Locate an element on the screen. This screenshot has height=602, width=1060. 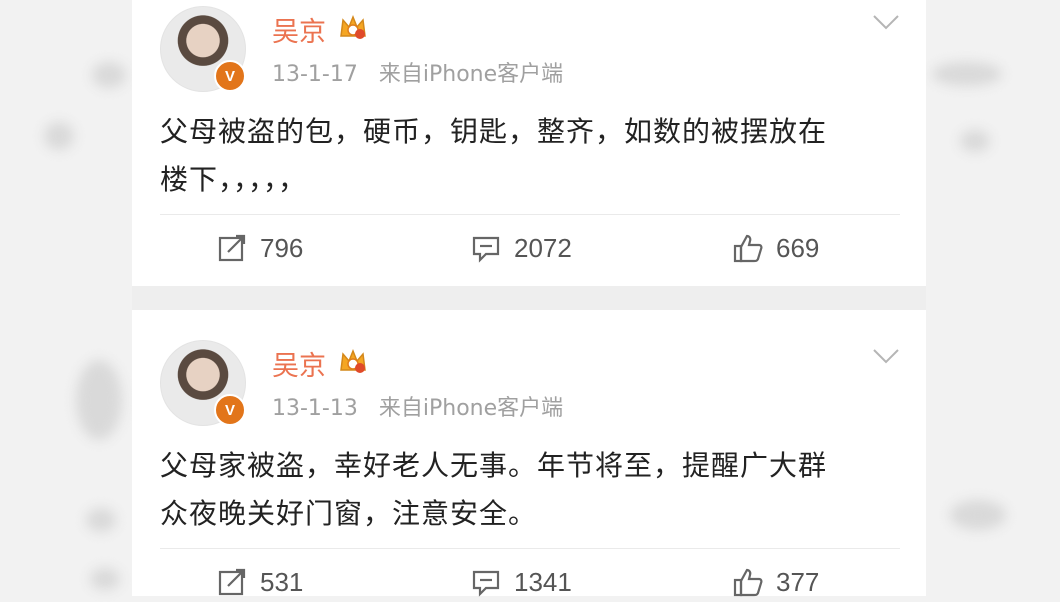
post-meta: 13-1-17 来自iPhone客户端 is located at coordinates (424, 72).